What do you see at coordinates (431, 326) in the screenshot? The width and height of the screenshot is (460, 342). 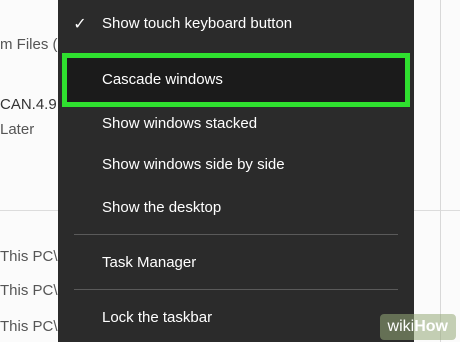 I see `watermark-part2: How` at bounding box center [431, 326].